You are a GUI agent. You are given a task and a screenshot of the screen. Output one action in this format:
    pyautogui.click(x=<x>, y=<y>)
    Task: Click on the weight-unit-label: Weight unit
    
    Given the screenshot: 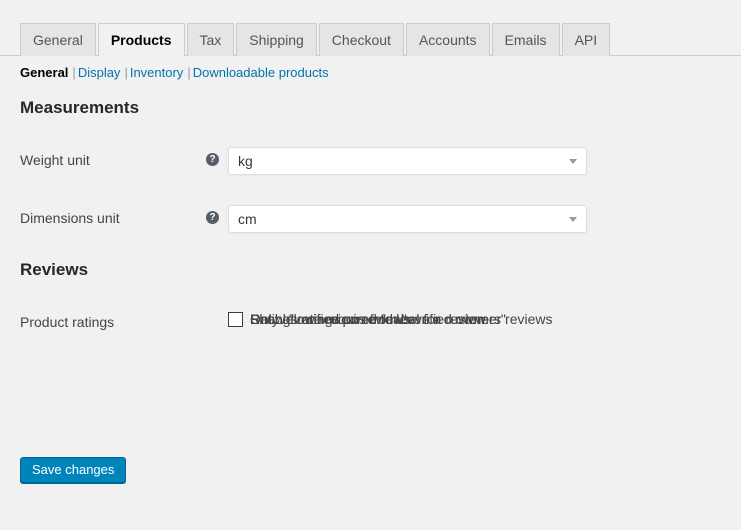 What is the action you would take?
    pyautogui.click(x=55, y=160)
    